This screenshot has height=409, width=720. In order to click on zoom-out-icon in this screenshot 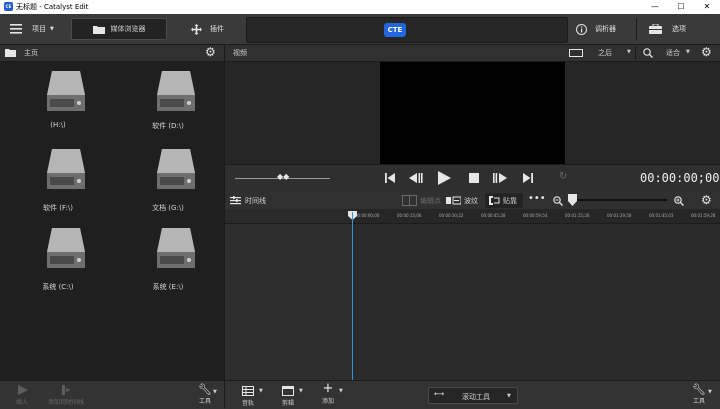, I will do `click(558, 201)`.